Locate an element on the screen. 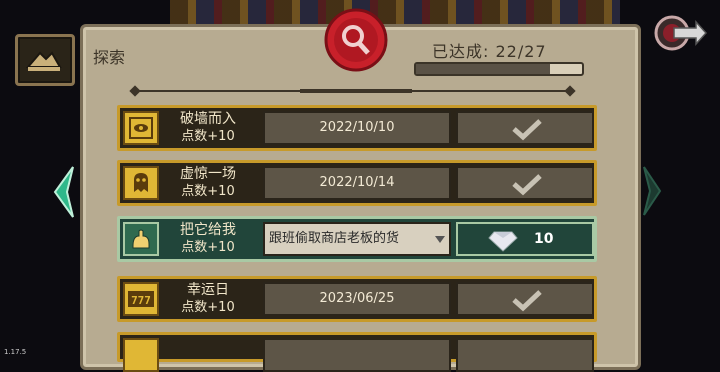 This screenshot has height=372, width=720. progress-bar is located at coordinates (499, 69).